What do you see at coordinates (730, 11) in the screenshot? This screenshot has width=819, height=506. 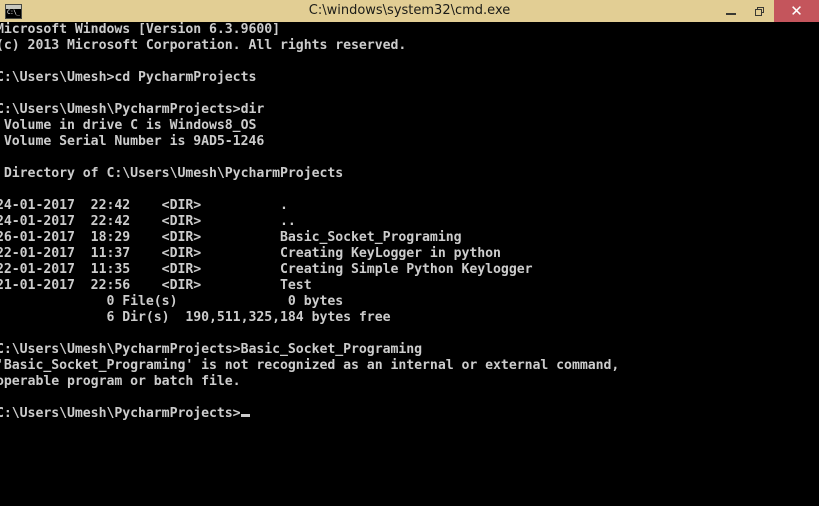 I see `minimize-button` at bounding box center [730, 11].